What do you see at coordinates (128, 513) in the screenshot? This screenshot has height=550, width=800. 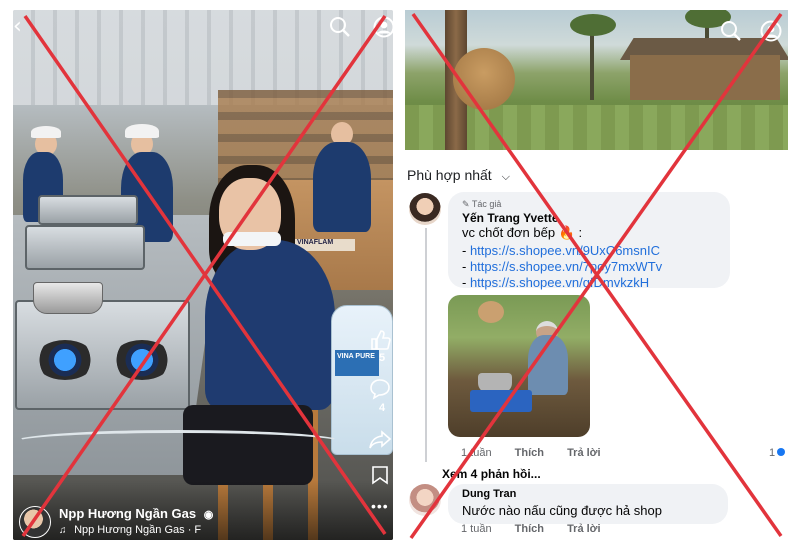 I see `channel-name-text: Npp Hương Ngần Gas` at bounding box center [128, 513].